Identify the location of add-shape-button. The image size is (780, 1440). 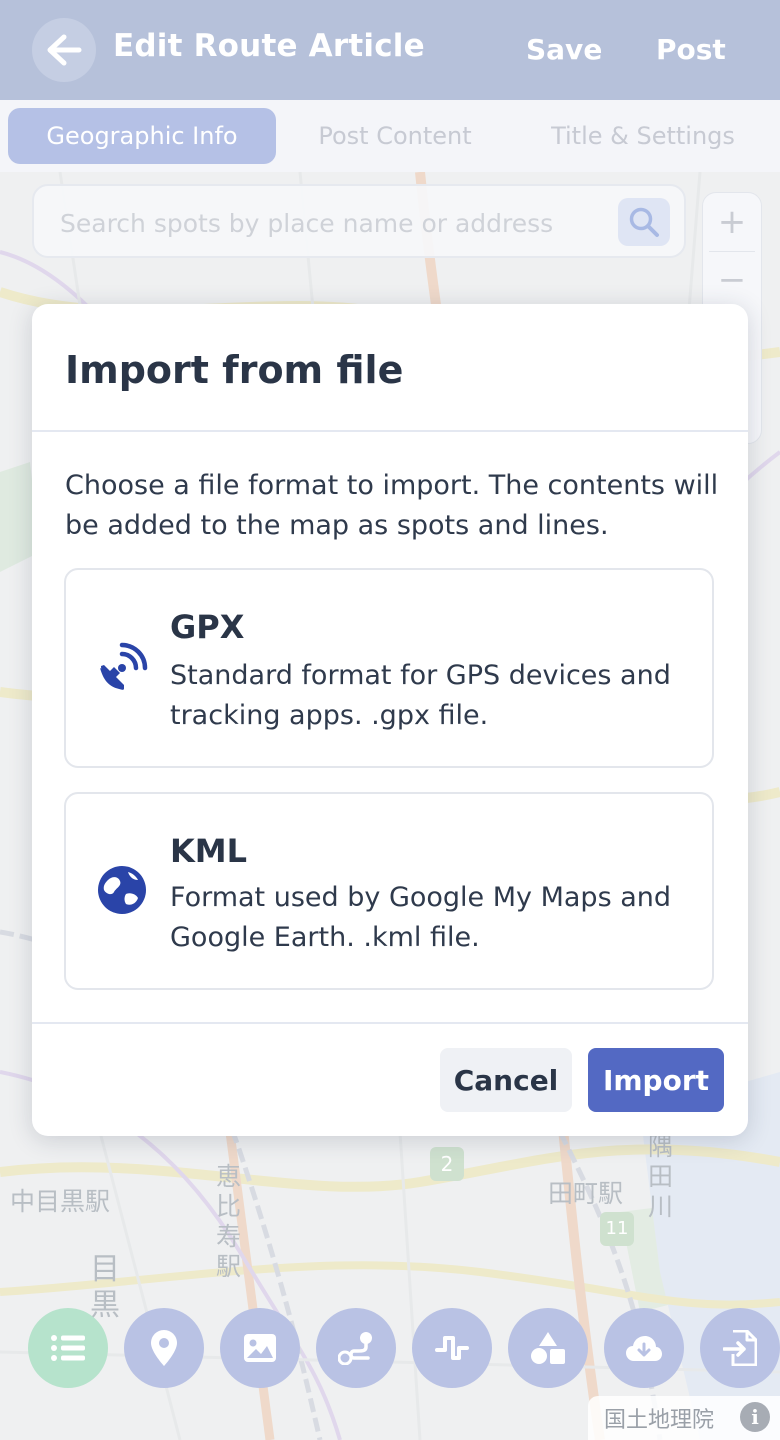
(548, 1348).